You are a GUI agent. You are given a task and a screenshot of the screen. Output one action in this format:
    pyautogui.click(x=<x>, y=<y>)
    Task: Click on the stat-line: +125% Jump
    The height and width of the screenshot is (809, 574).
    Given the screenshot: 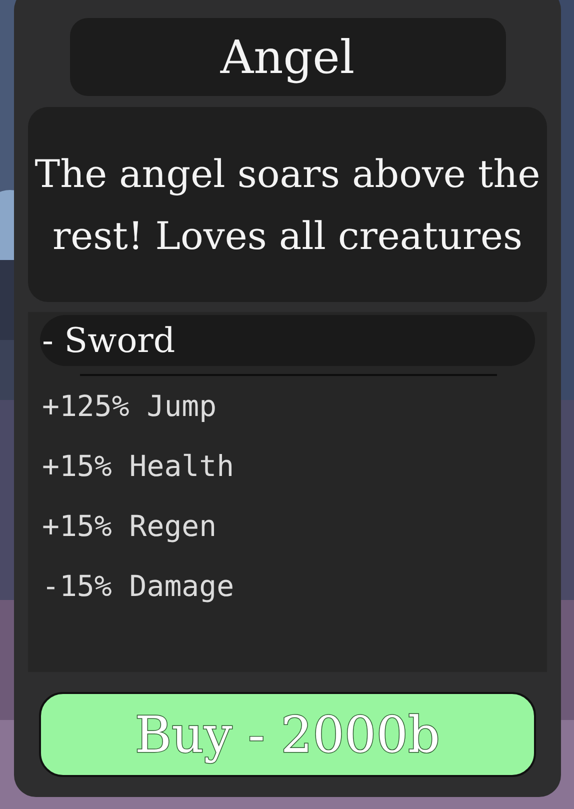 What is the action you would take?
    pyautogui.click(x=129, y=406)
    